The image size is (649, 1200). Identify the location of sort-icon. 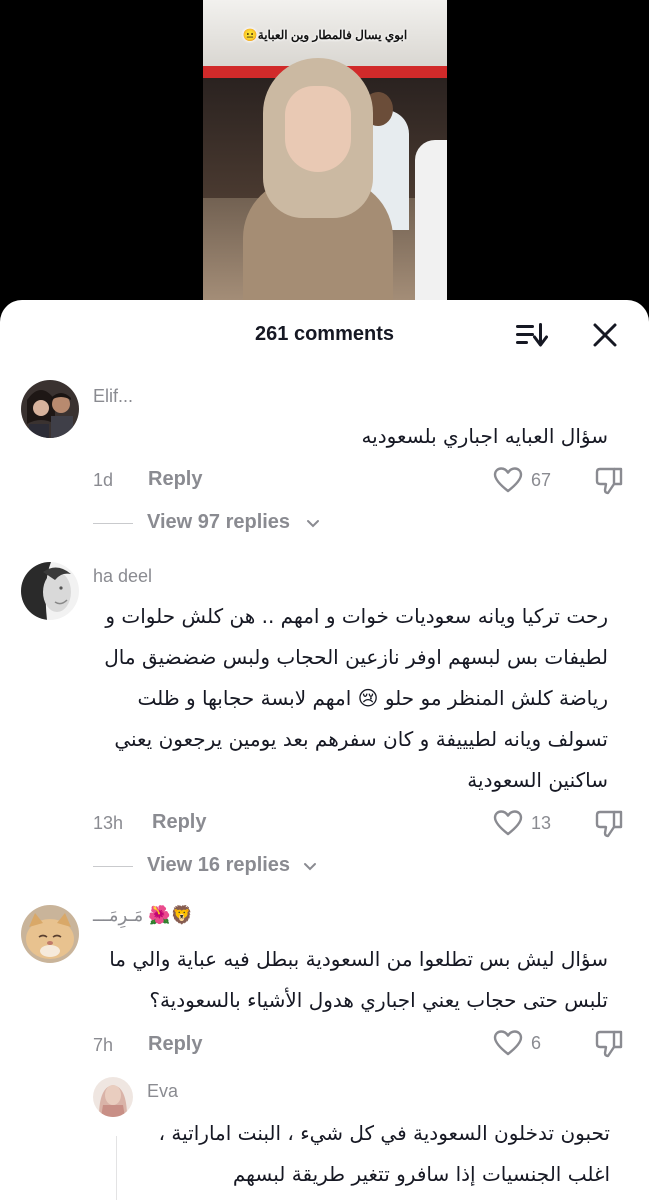
(532, 335).